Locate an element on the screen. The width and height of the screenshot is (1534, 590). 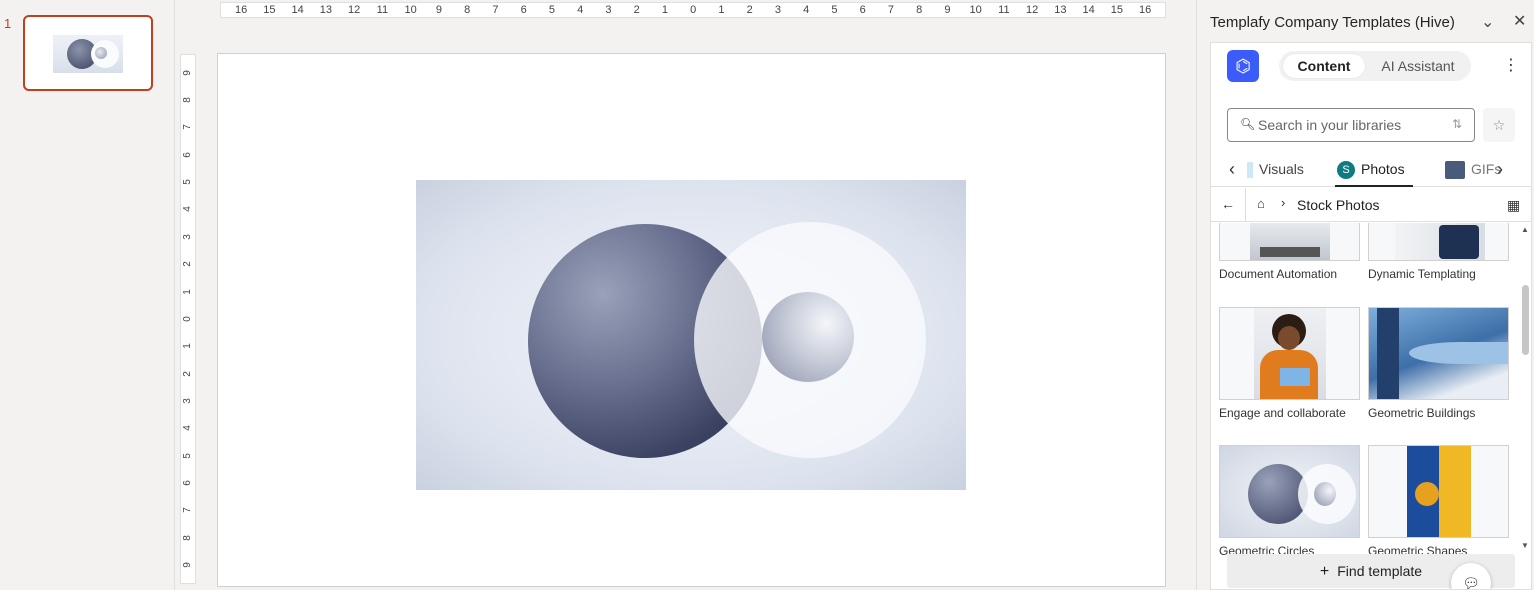
chevron-down-icon: ⌄ is located at coordinates (1487, 22).